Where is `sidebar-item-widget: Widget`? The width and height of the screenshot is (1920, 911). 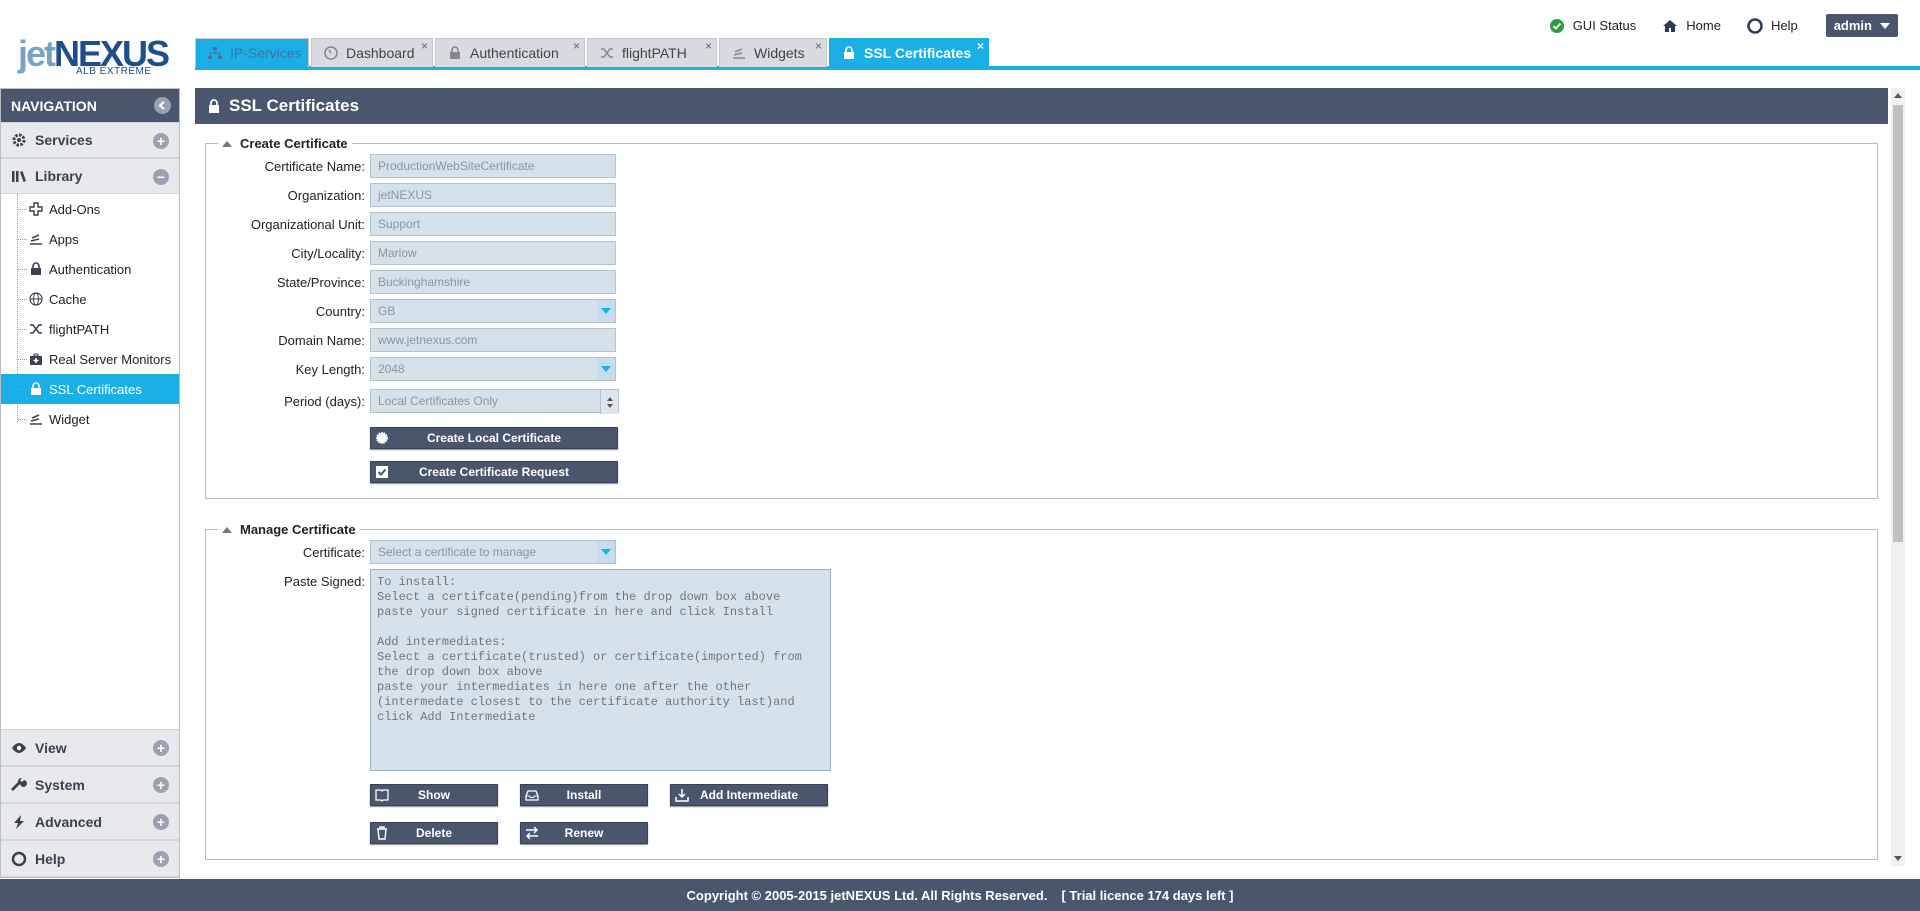
sidebar-item-widget: Widget is located at coordinates (97, 419).